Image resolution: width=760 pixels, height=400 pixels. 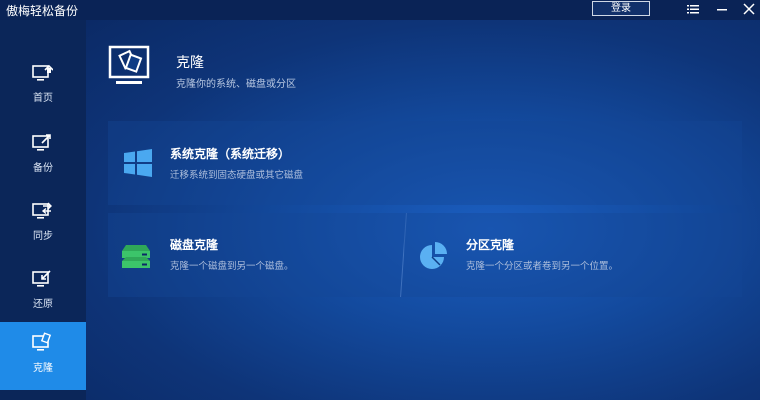 What do you see at coordinates (236, 84) in the screenshot?
I see `page-description: 克隆你的系统、磁盘或分区` at bounding box center [236, 84].